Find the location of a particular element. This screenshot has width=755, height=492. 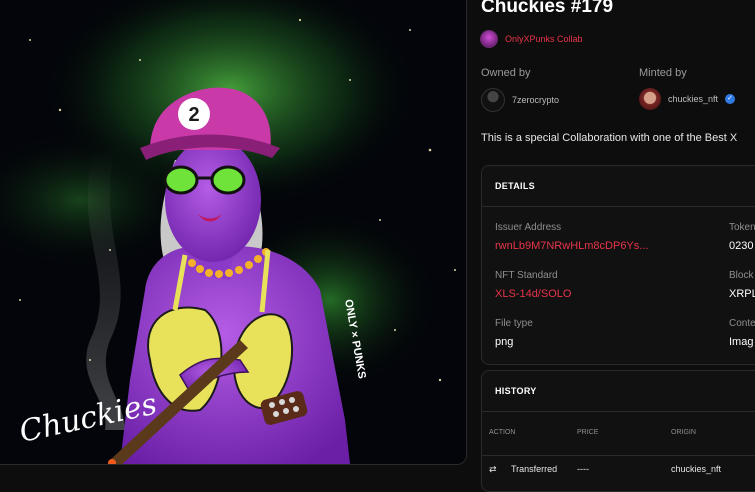

column-header-price: PRICE is located at coordinates (588, 432).